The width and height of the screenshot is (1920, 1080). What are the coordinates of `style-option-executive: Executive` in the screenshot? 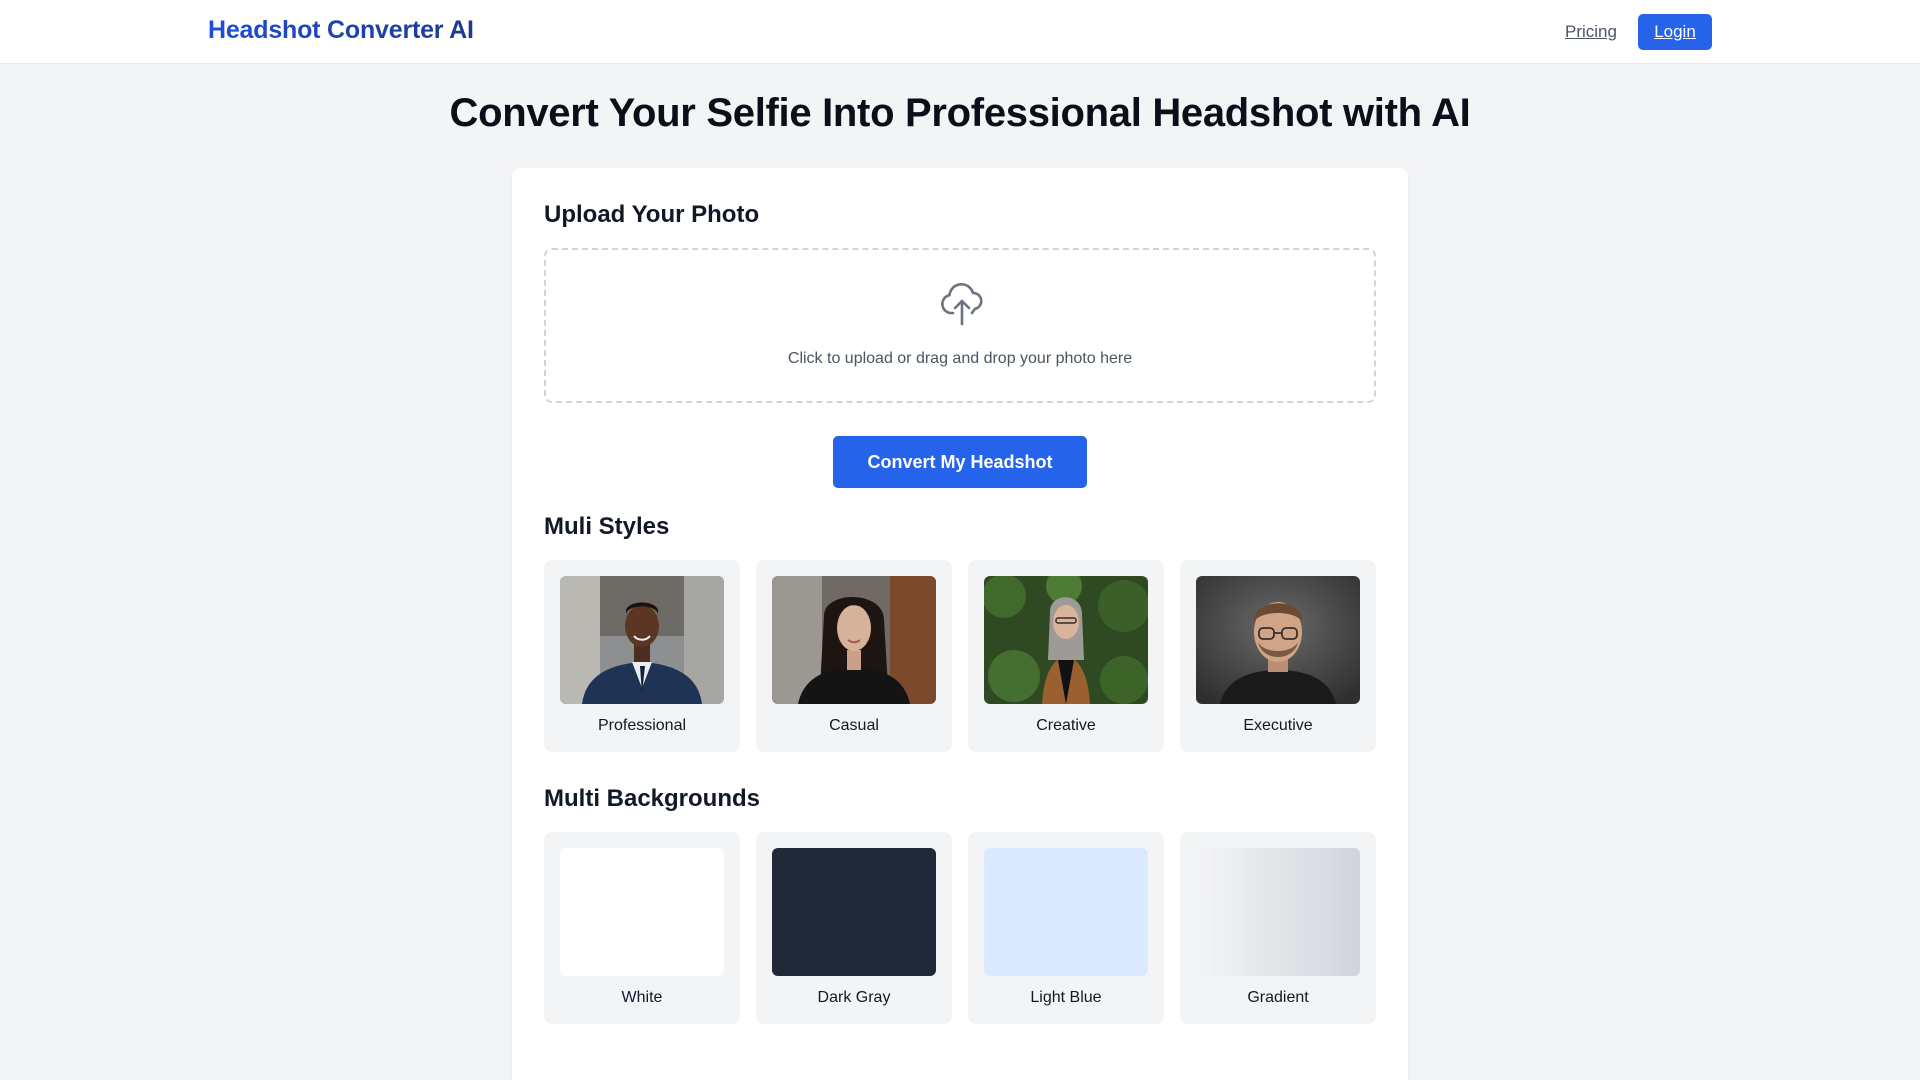 It's located at (1278, 656).